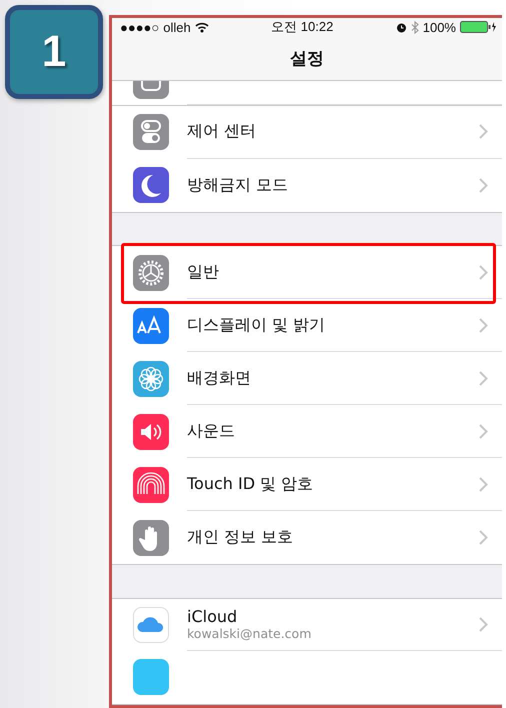  I want to click on row-label: 사운드, so click(211, 431).